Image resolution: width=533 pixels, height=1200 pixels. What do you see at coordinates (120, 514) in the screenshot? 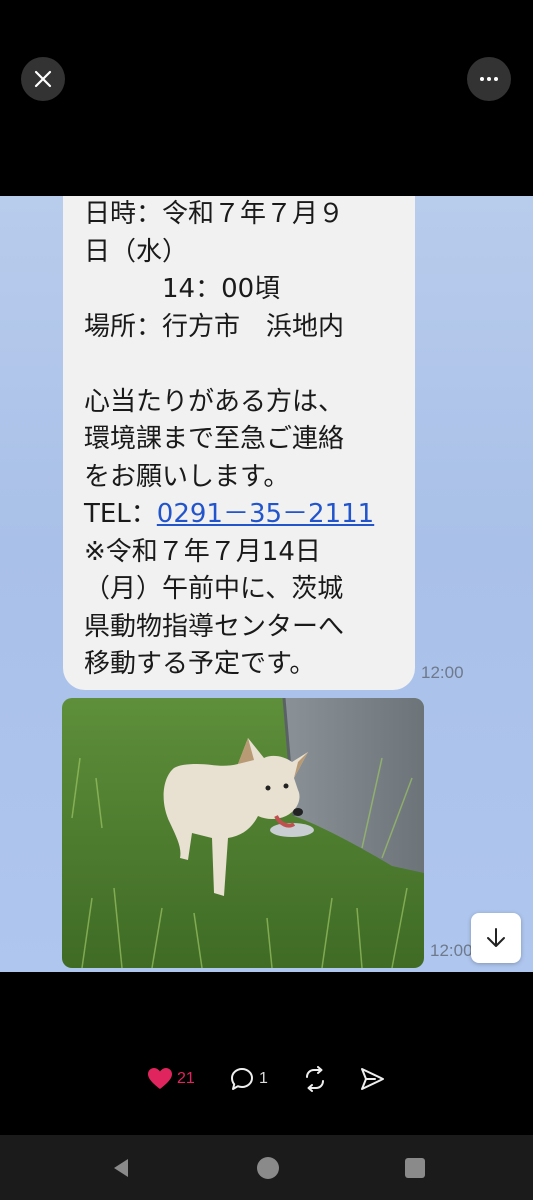
I see `tel-label: TEL：` at bounding box center [120, 514].